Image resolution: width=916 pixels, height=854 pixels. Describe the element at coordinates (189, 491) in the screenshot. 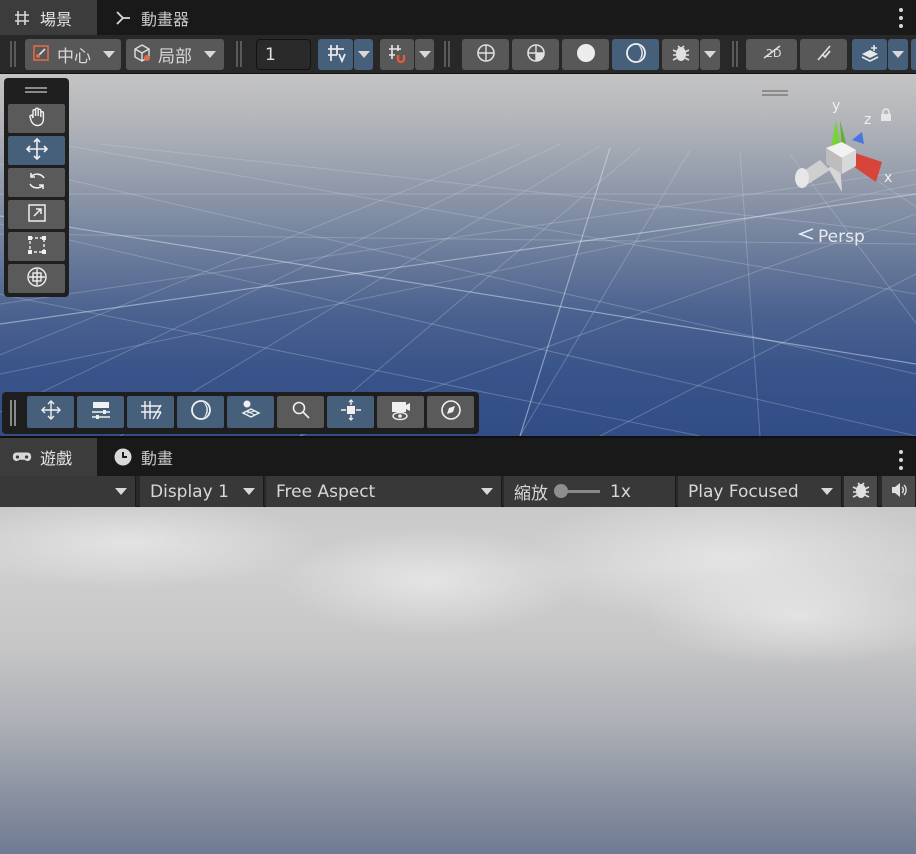

I see `display-label: Display 1` at that location.